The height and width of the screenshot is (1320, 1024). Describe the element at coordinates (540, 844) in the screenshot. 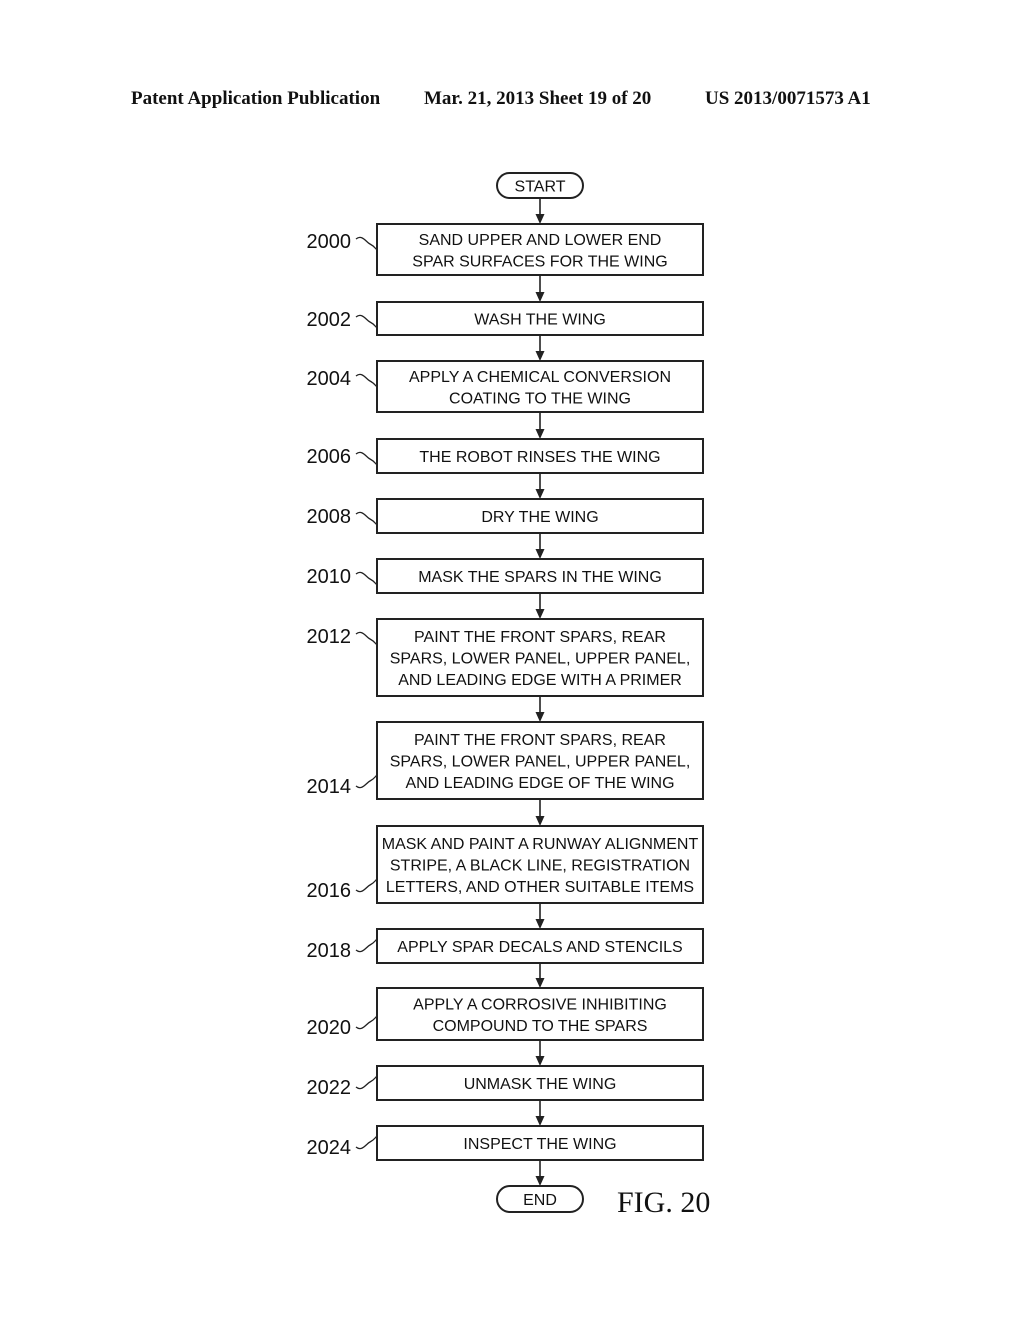

I see `step-text-line: MASK AND PAINT A RUNWAY ALIGNMENT` at that location.